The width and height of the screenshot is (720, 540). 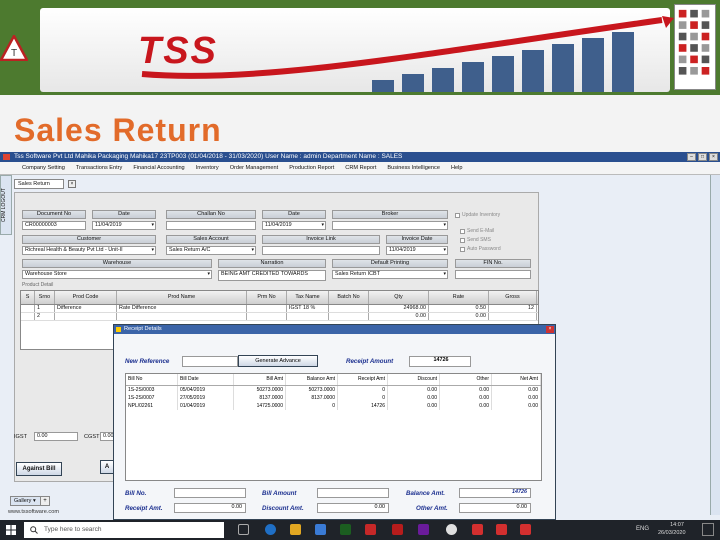 What do you see at coordinates (353, 508) in the screenshot?
I see `discount-amt-field: 0.00` at bounding box center [353, 508].